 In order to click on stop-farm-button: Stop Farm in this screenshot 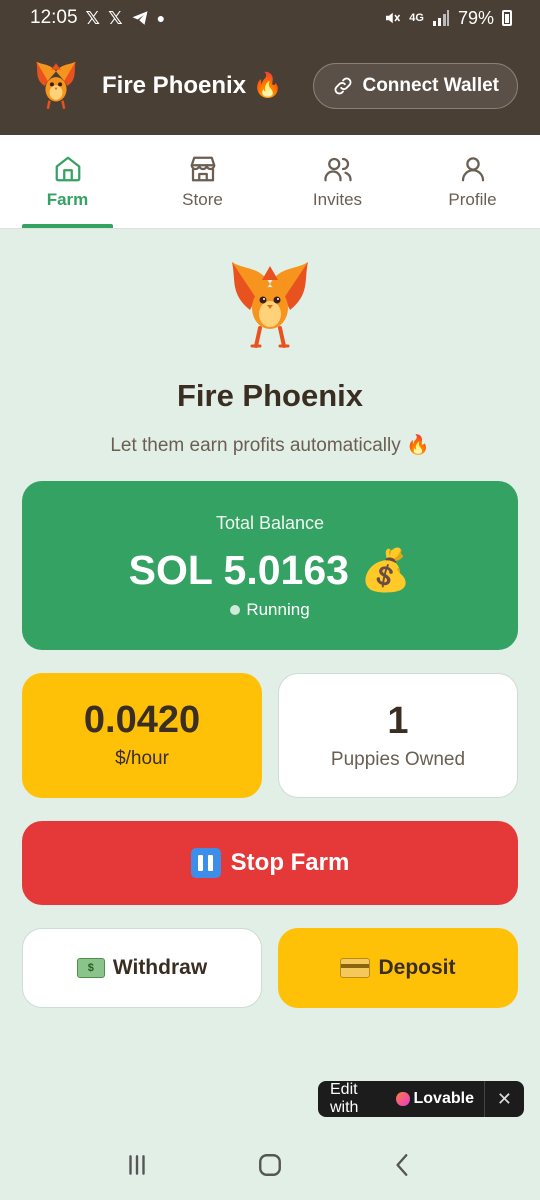, I will do `click(270, 863)`.